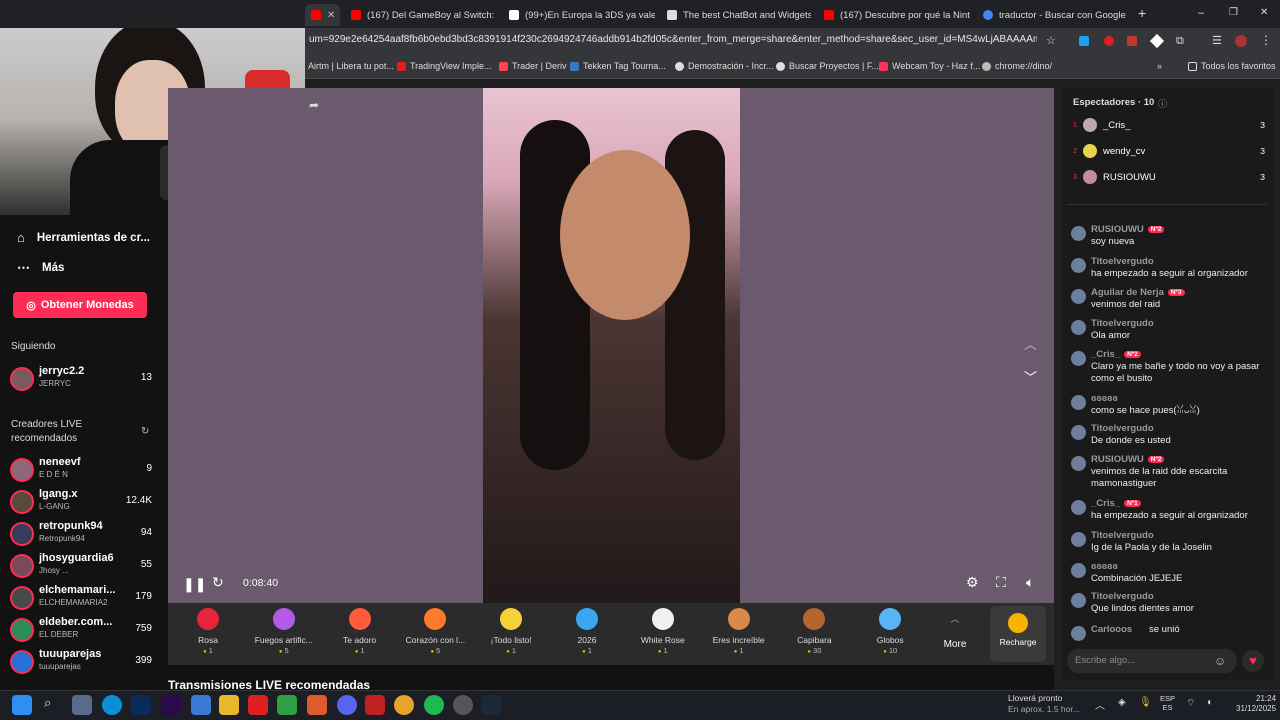 This screenshot has height=720, width=1280. Describe the element at coordinates (1018, 634) in the screenshot. I see `recharge-button: Recharge` at that location.